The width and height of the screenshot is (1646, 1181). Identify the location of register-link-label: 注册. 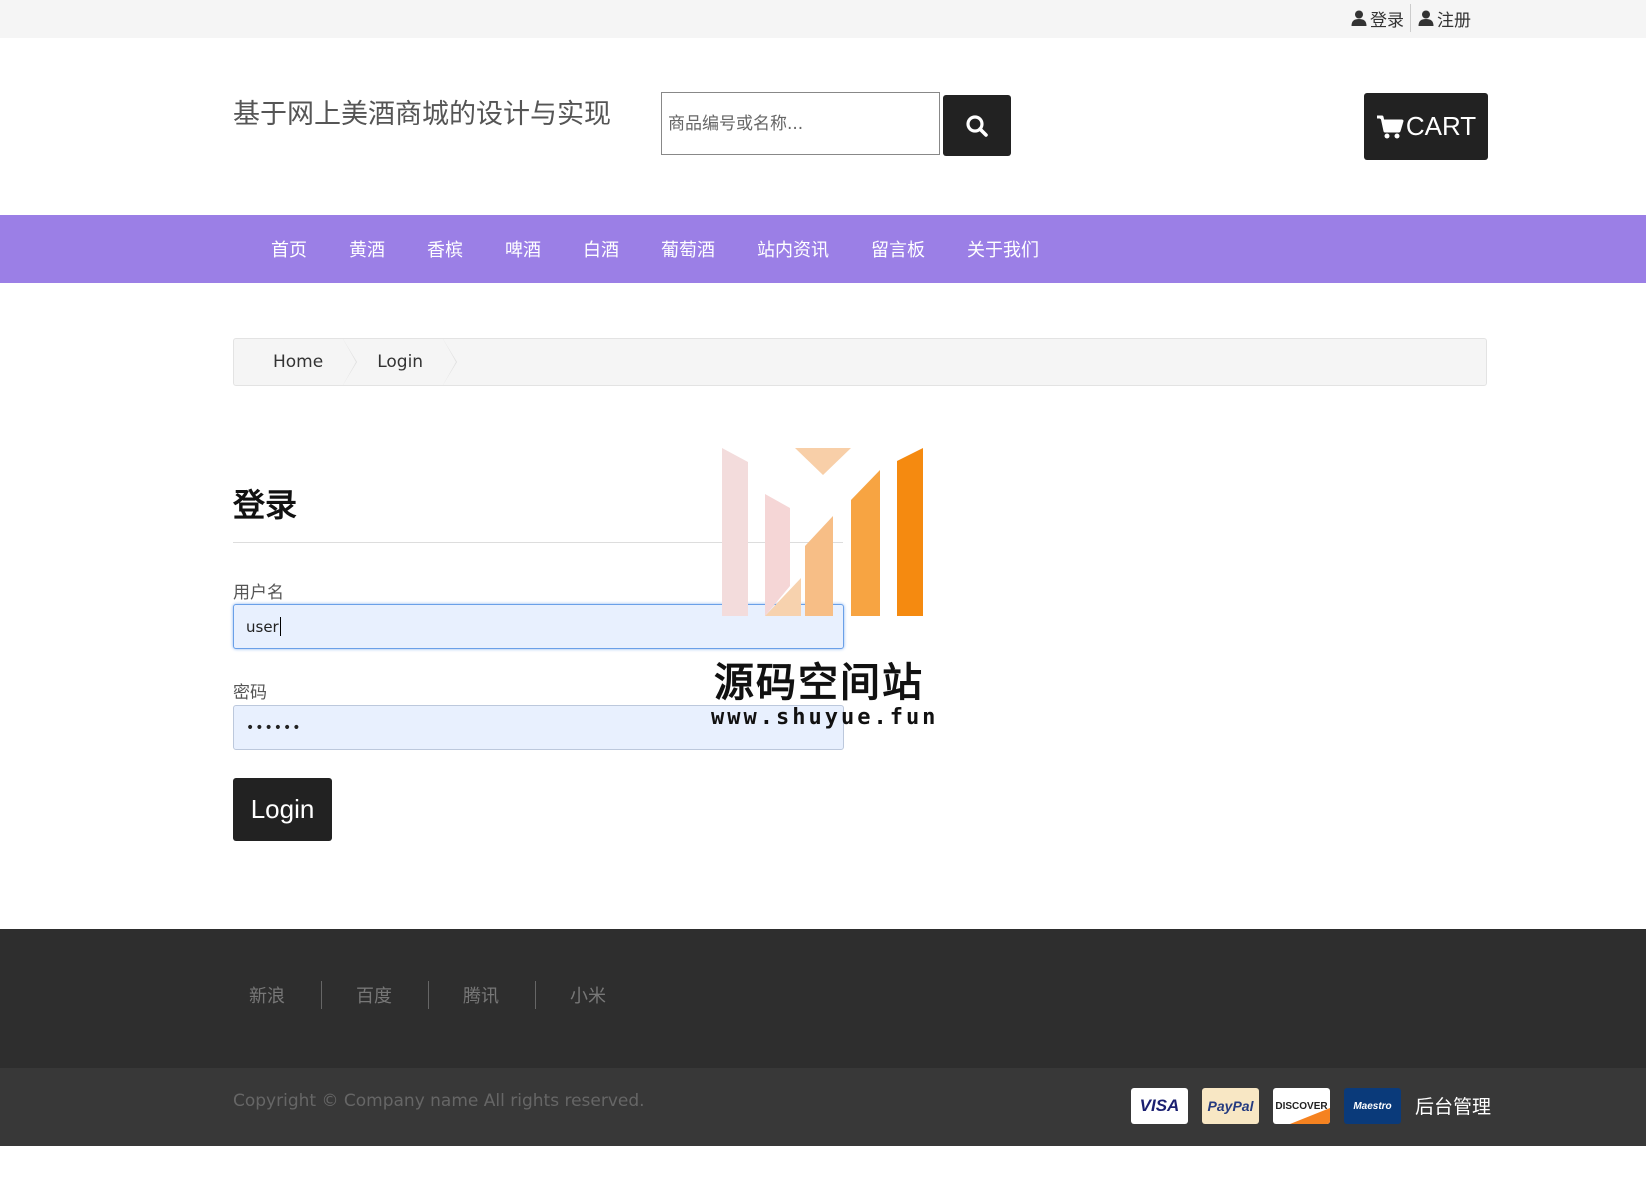
(1454, 20).